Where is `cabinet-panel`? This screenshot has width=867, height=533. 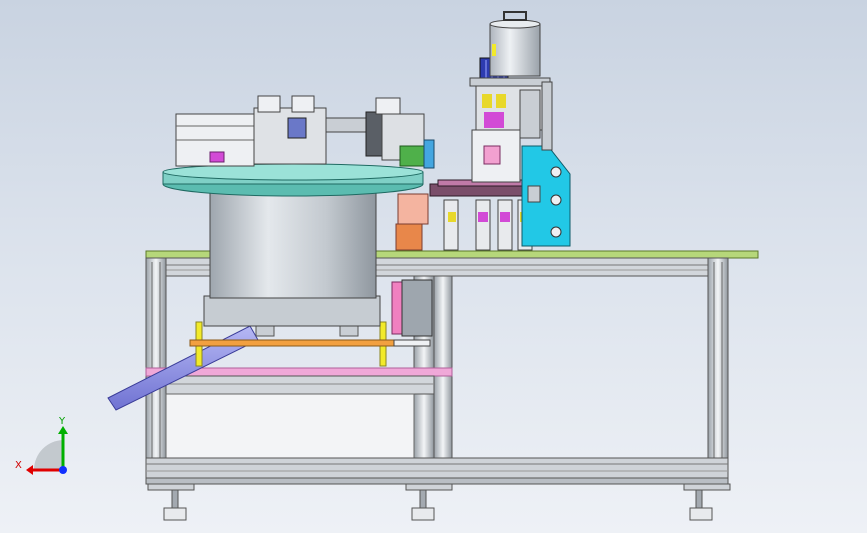 cabinet-panel is located at coordinates (290, 426).